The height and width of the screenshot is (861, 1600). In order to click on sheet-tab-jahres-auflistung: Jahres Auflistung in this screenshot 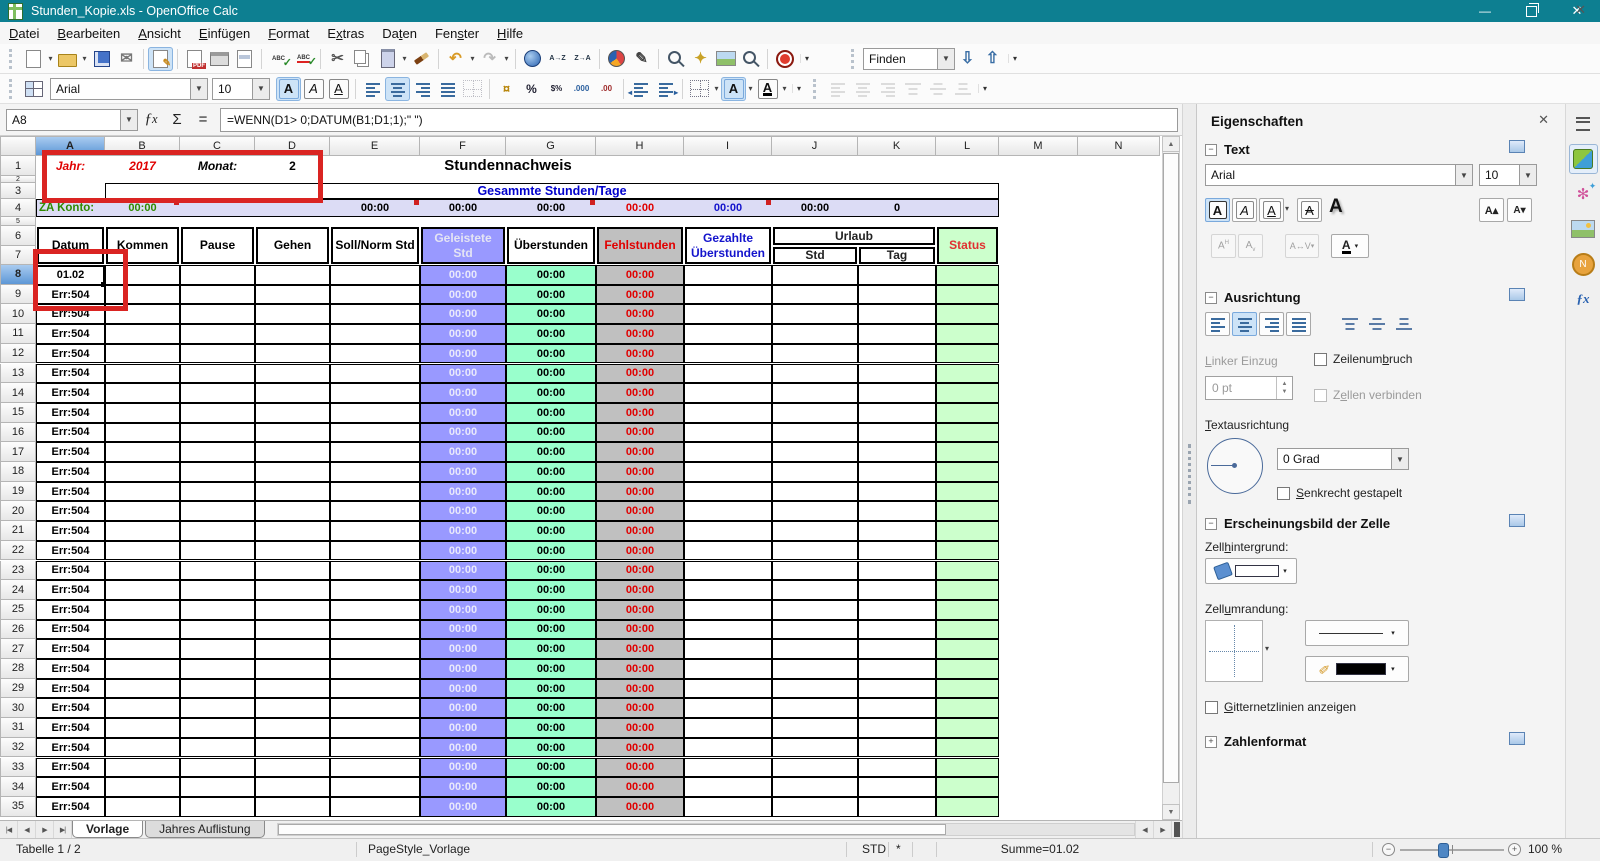, I will do `click(205, 829)`.